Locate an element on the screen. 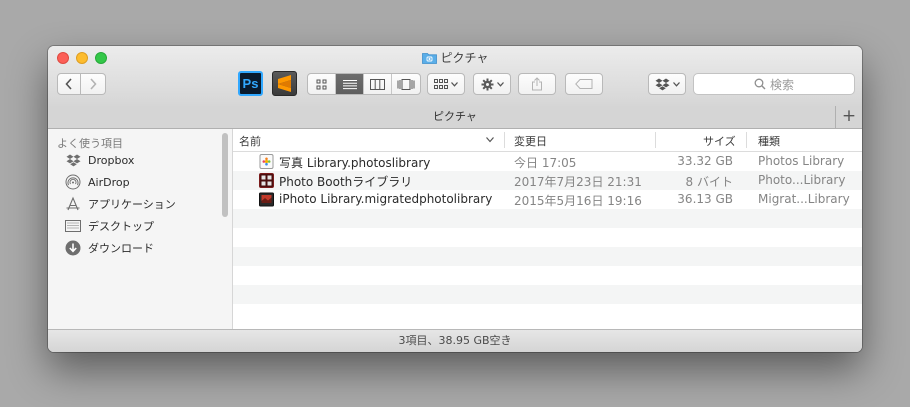 Image resolution: width=910 pixels, height=407 pixels. list-icon is located at coordinates (349, 84).